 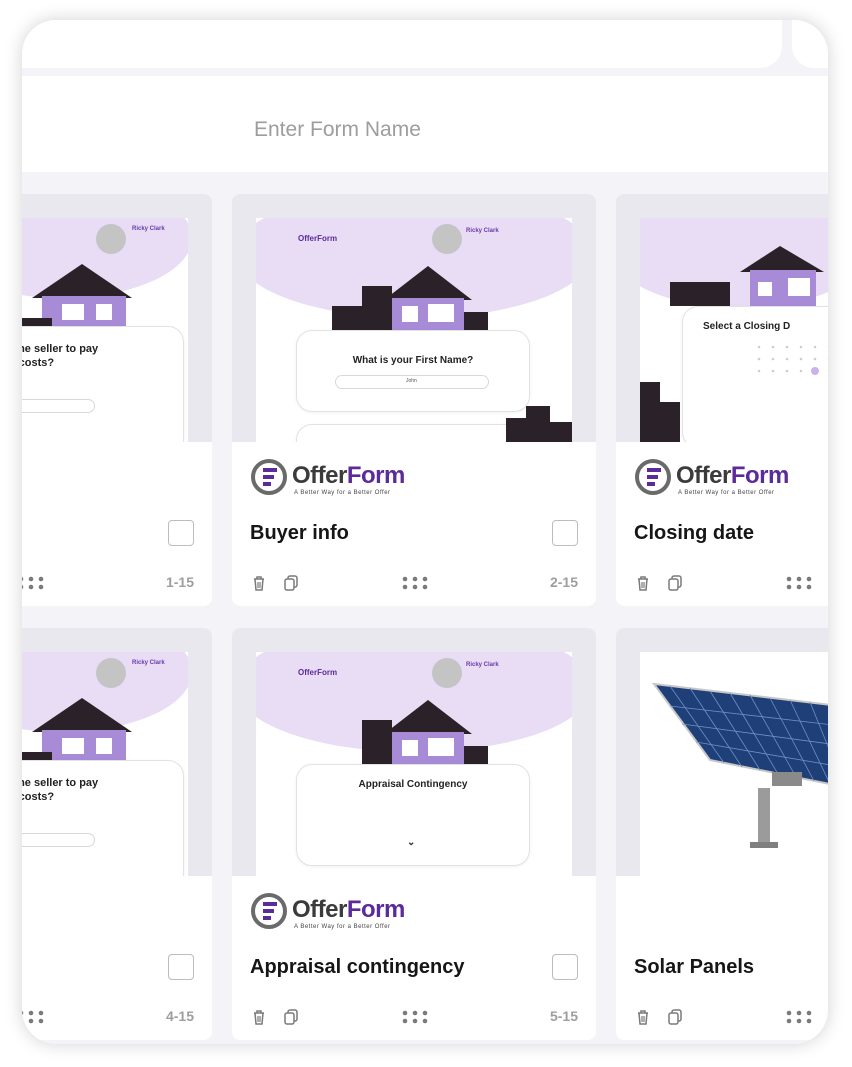 I want to click on form-name-input, so click(x=414, y=130).